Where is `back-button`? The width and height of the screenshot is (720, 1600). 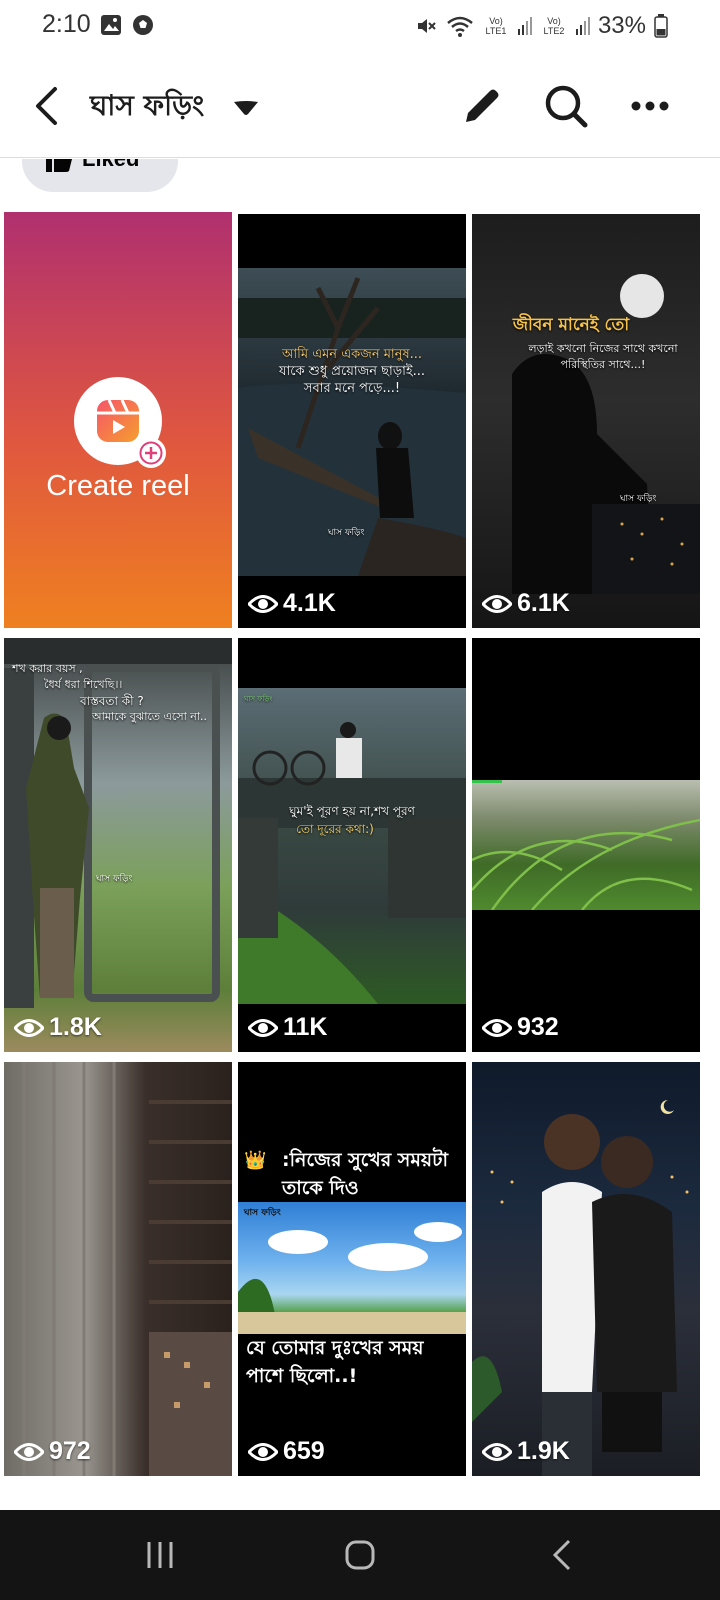
back-button is located at coordinates (46, 106).